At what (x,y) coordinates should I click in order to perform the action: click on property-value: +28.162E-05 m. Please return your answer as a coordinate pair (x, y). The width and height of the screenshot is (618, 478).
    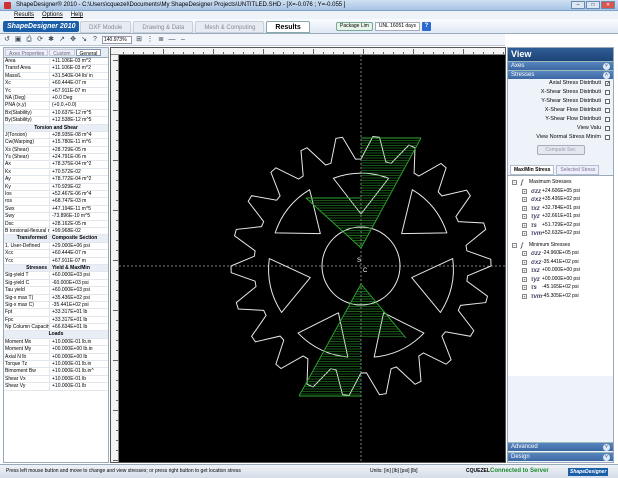
    Looking at the image, I should click on (69, 223).